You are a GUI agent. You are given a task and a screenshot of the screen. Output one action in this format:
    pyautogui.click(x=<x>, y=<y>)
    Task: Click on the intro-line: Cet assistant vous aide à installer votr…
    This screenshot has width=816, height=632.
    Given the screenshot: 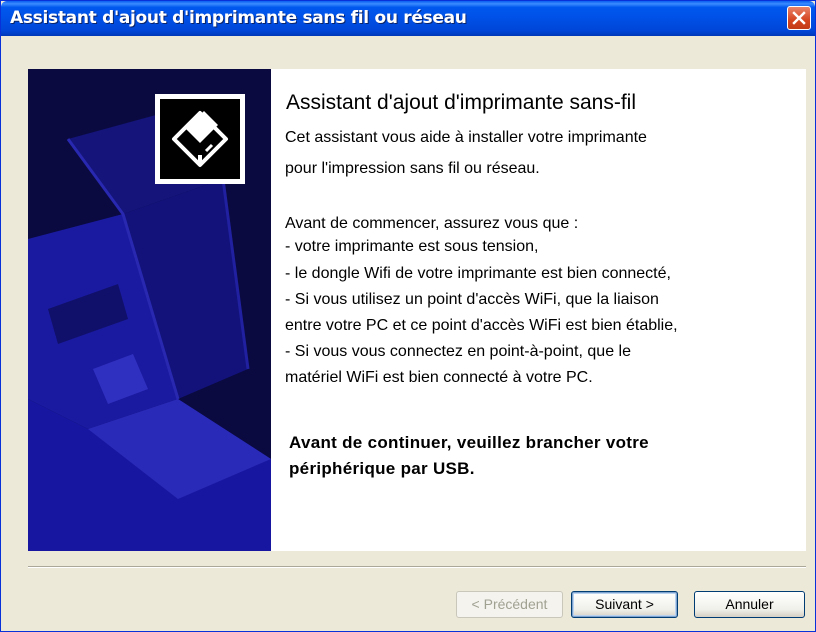 What is the action you would take?
    pyautogui.click(x=466, y=137)
    